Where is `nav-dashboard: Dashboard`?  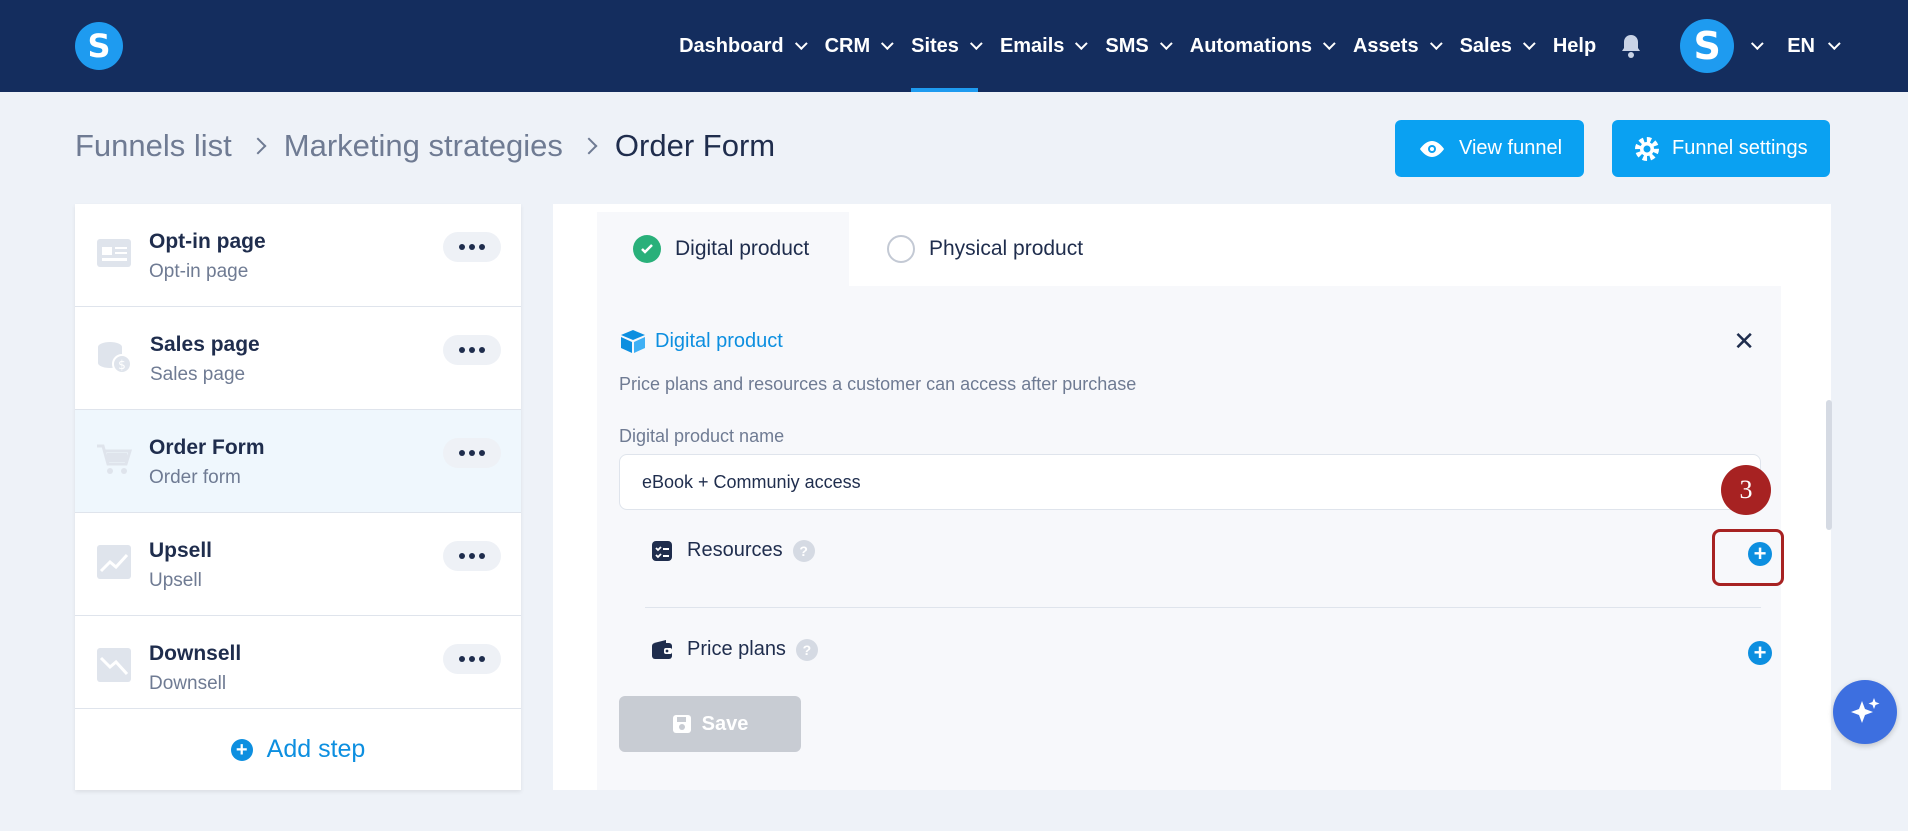 nav-dashboard: Dashboard is located at coordinates (743, 46).